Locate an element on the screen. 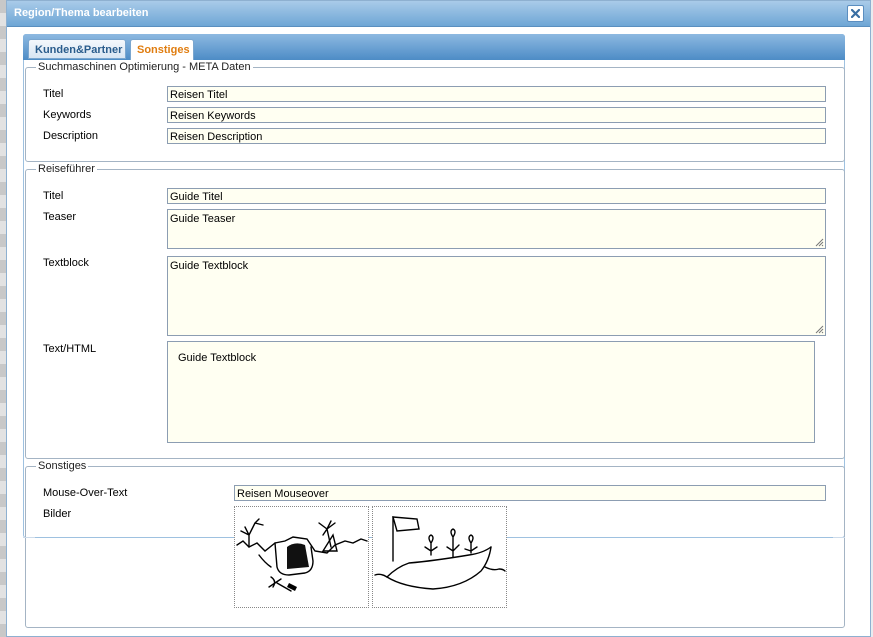 The image size is (873, 637). misc-legend: Sonstiges is located at coordinates (62, 466).